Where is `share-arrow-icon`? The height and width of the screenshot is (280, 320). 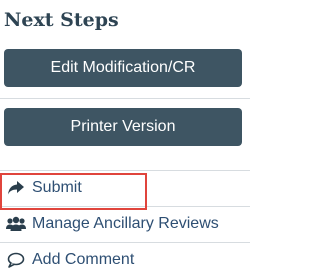
share-arrow-icon is located at coordinates (16, 188).